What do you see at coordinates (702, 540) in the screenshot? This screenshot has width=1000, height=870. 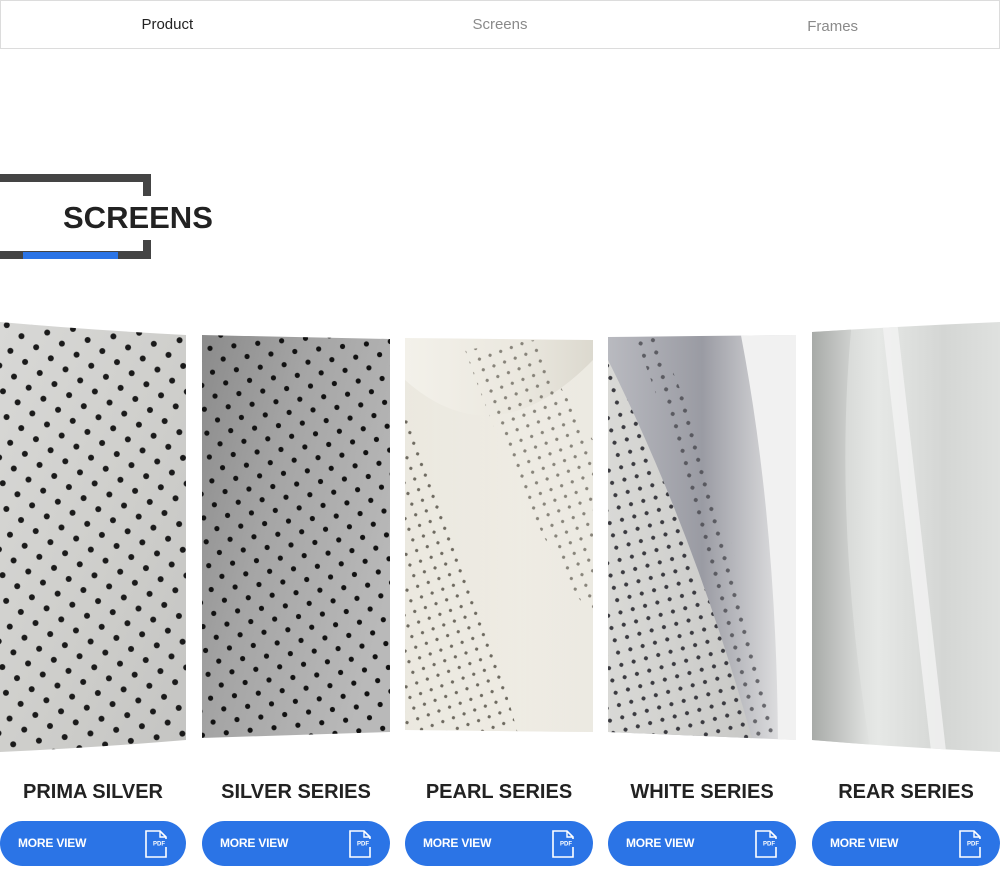 I see `white-series-image` at bounding box center [702, 540].